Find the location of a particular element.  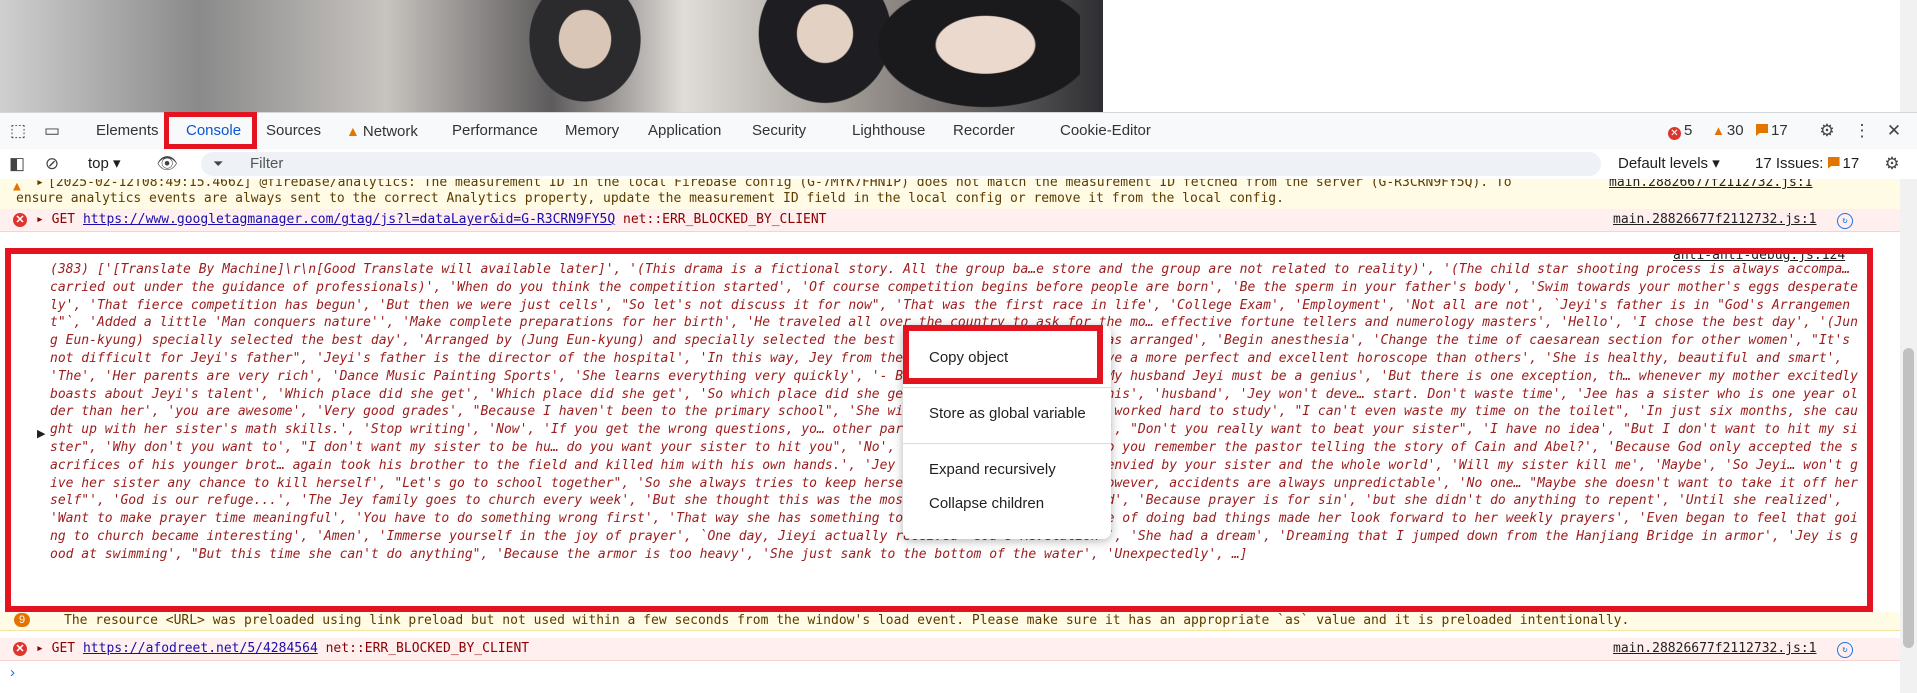

gear-icon: ⚙ is located at coordinates (1827, 131).